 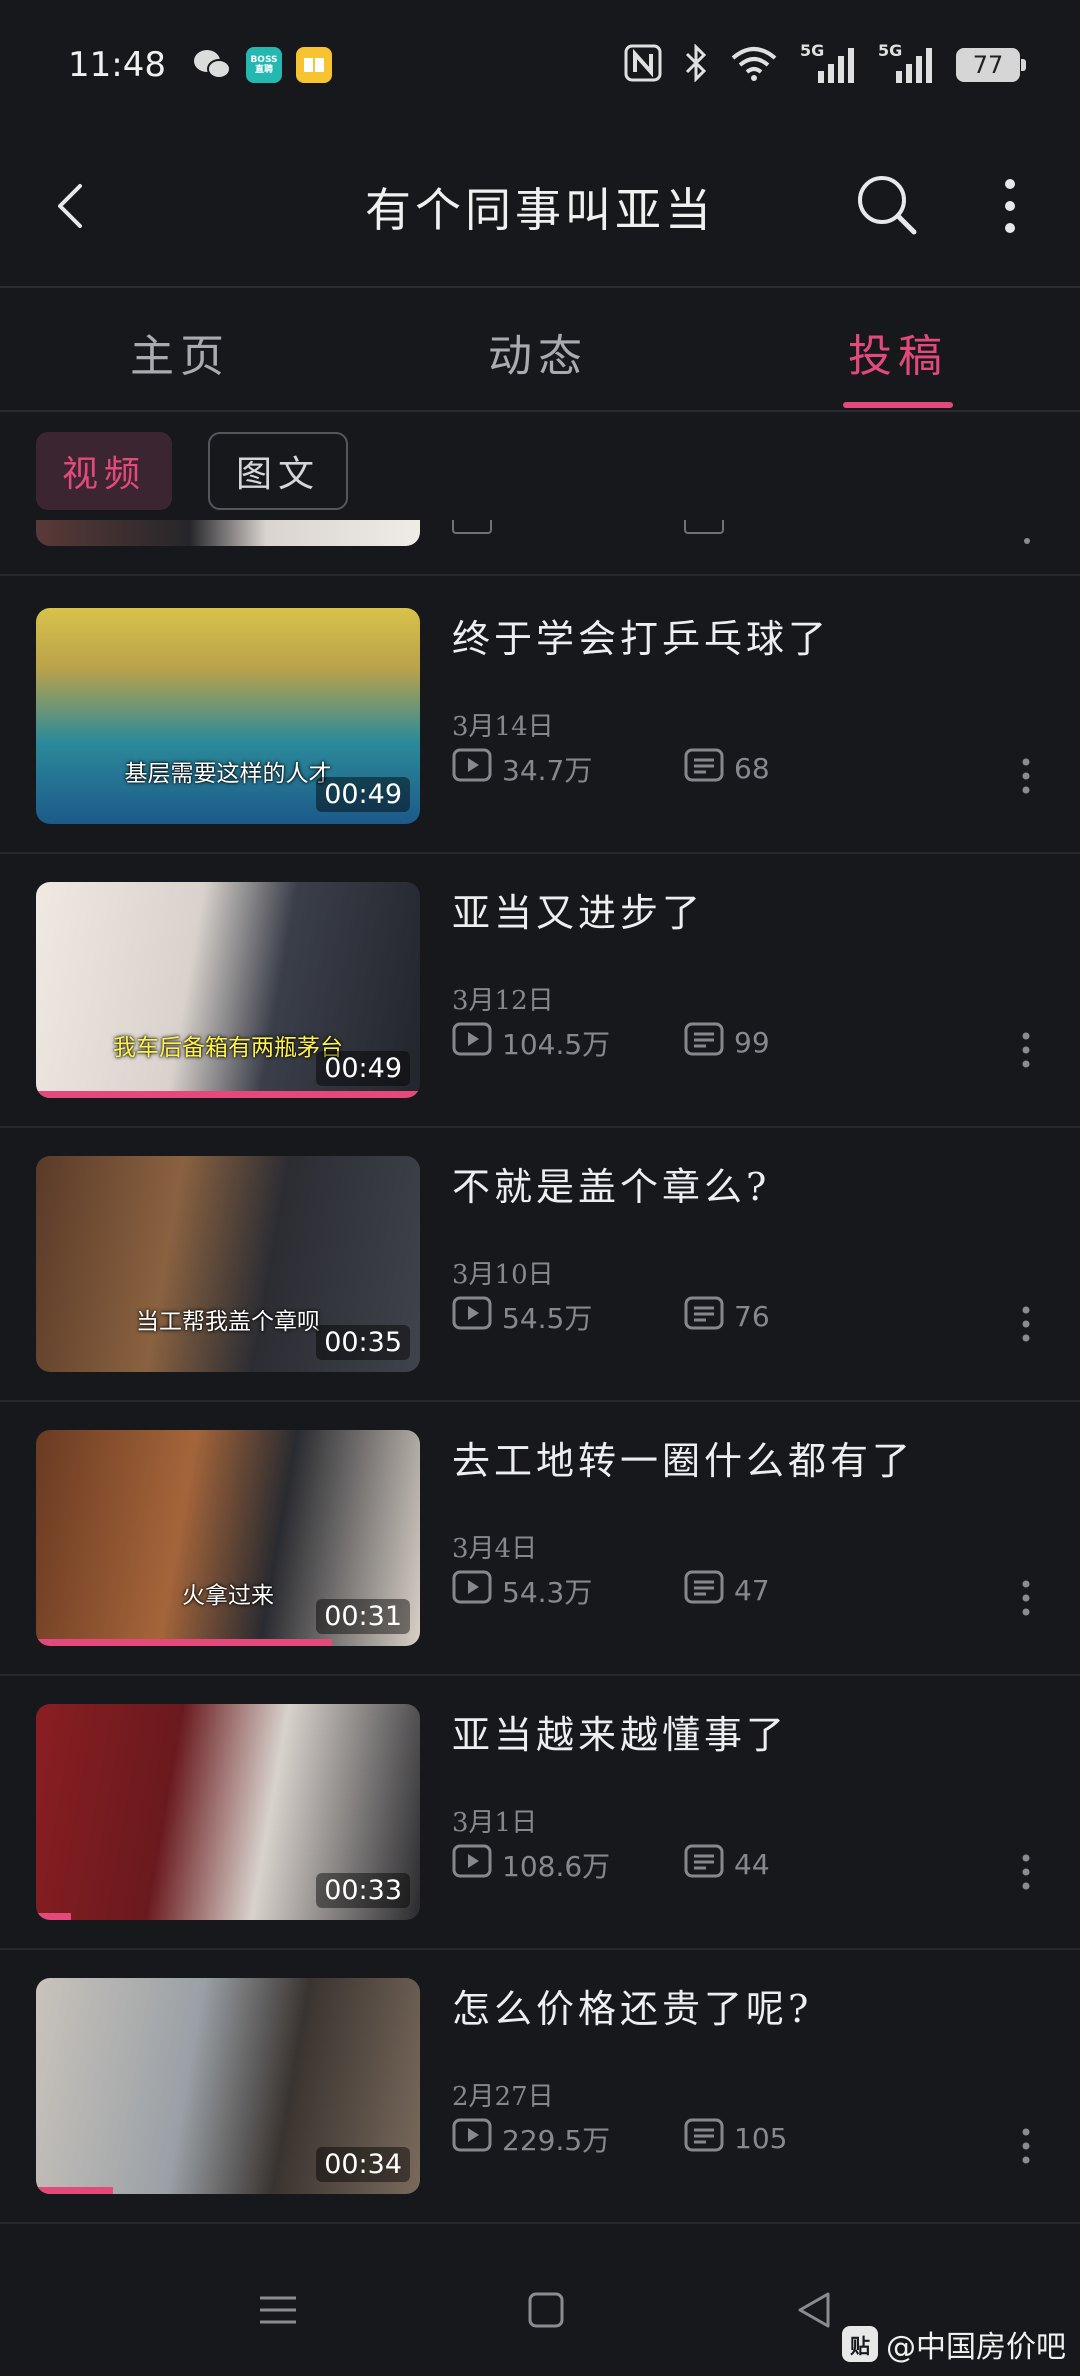 I want to click on video-thumbnail: 基层需要这样的人才 00:49, so click(x=228, y=716).